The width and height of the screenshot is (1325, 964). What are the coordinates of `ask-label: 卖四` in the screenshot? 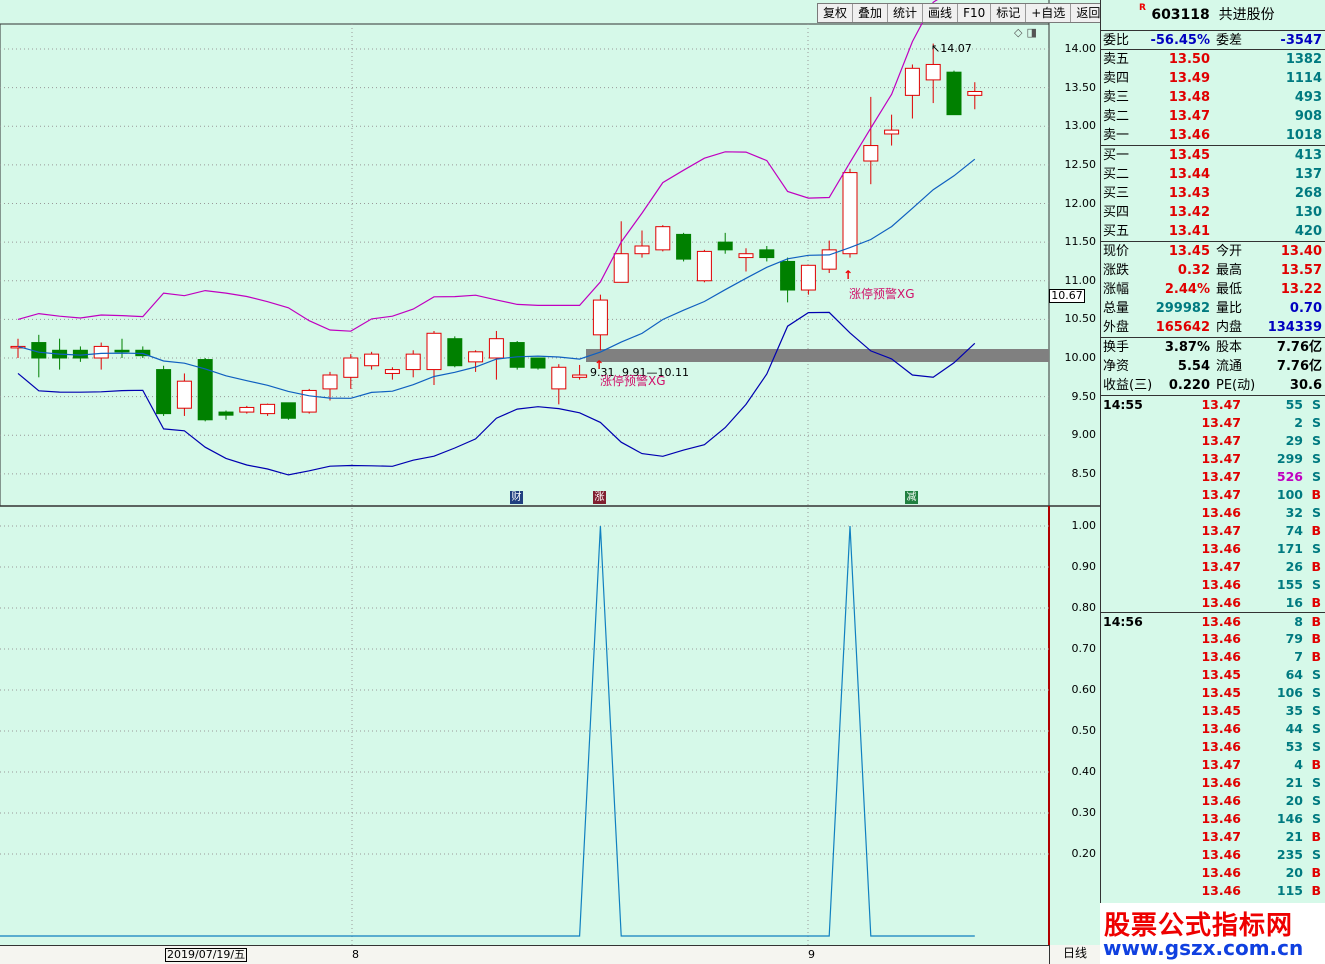 It's located at (1116, 78).